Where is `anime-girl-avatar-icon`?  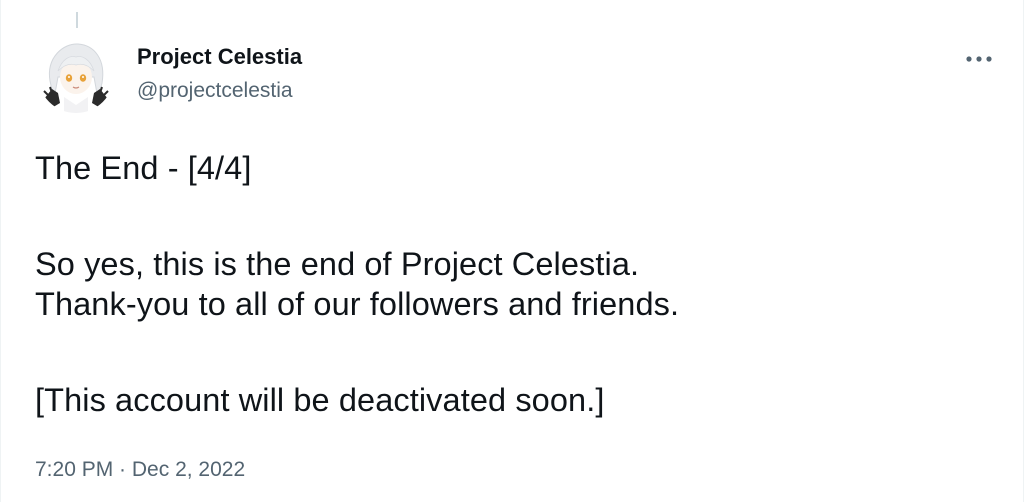 anime-girl-avatar-icon is located at coordinates (76, 75).